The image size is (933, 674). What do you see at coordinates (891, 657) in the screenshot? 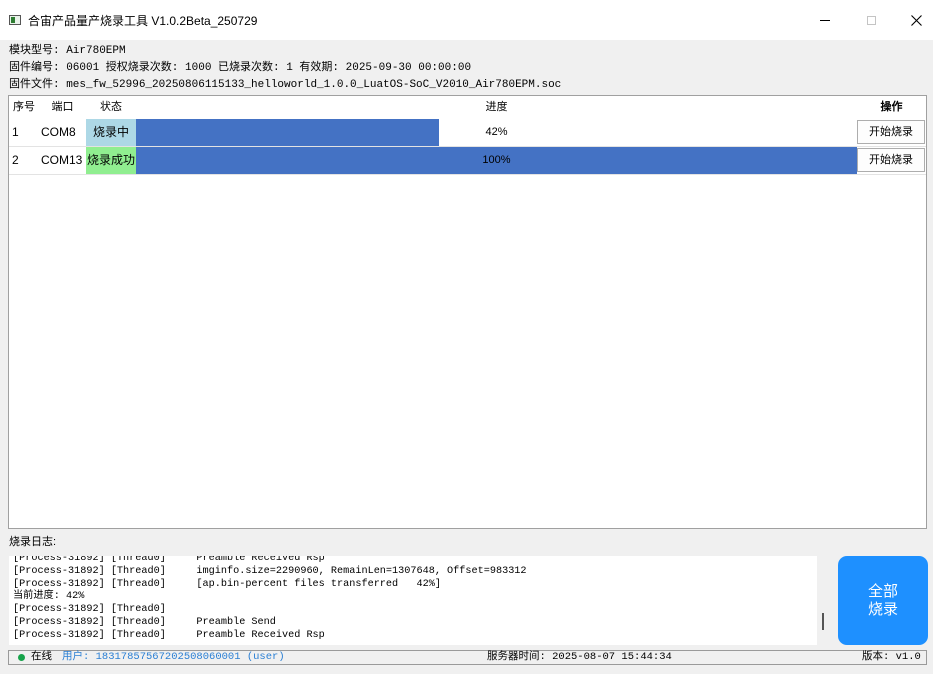
I see `version: 版本: v1.0` at bounding box center [891, 657].